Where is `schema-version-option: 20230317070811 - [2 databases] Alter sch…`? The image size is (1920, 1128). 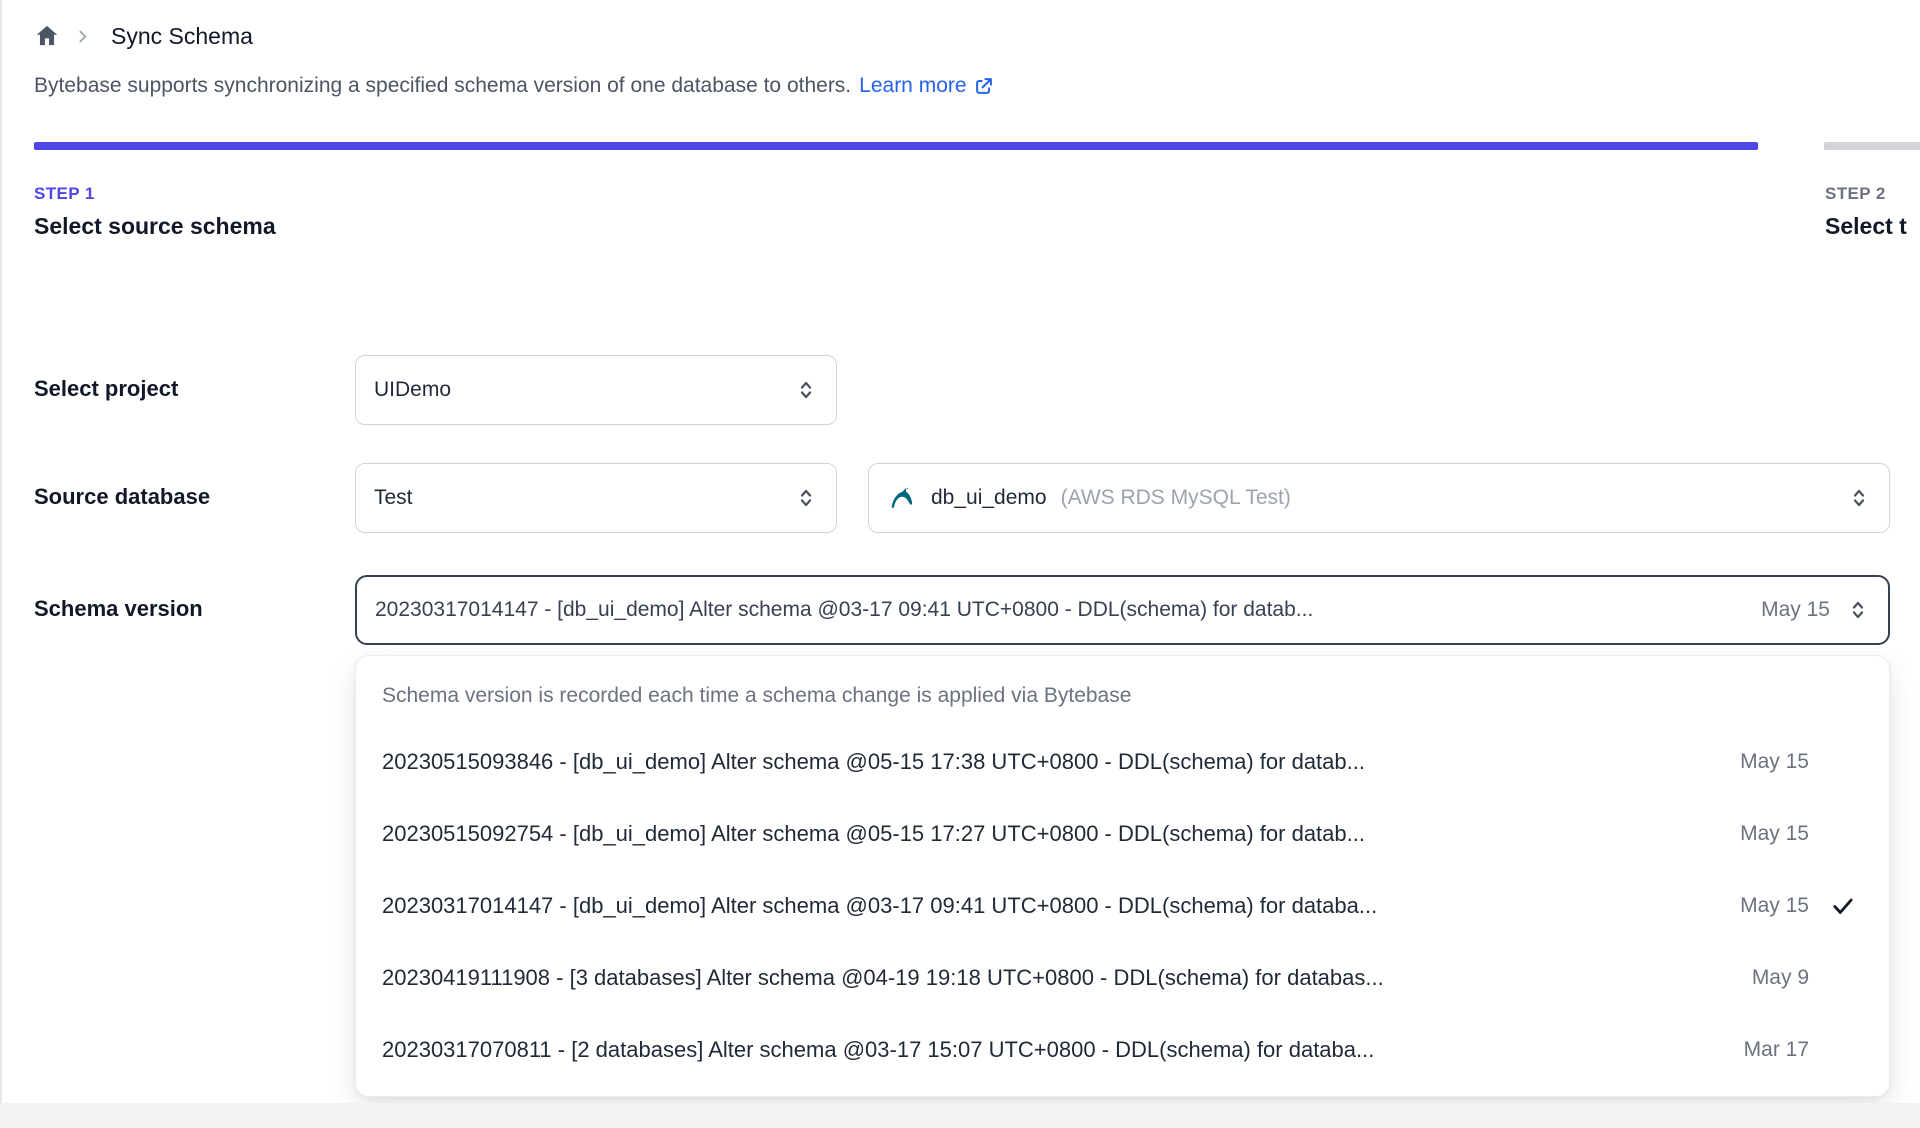
schema-version-option: 20230317070811 - [2 databases] Alter sch… is located at coordinates (1122, 1050).